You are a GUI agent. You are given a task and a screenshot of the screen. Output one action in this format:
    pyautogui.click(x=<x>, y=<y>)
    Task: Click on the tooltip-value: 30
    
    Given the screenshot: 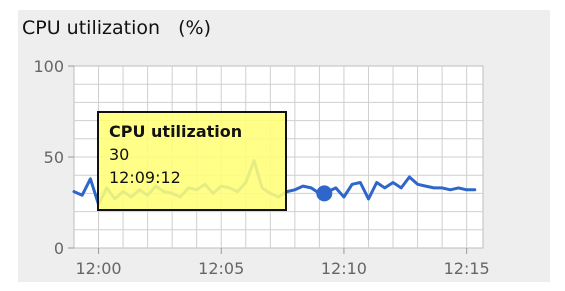 What is the action you would take?
    pyautogui.click(x=119, y=154)
    